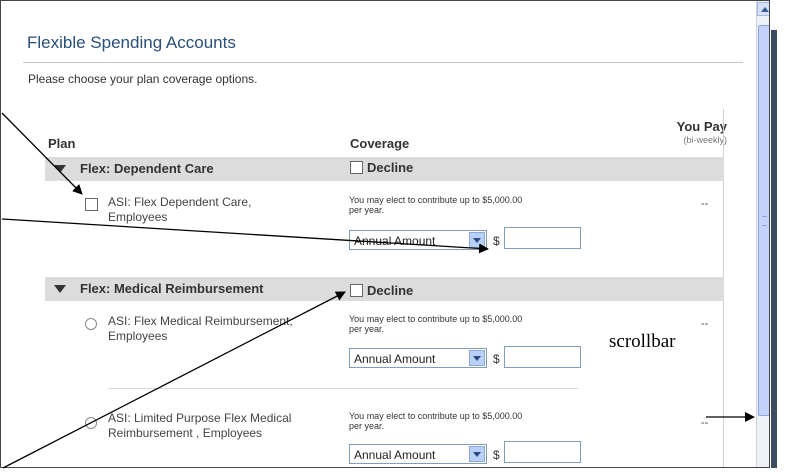 Image resolution: width=785 pixels, height=472 pixels. Describe the element at coordinates (245, 236) in the screenshot. I see `annotation-arrow-dollar-input` at that location.